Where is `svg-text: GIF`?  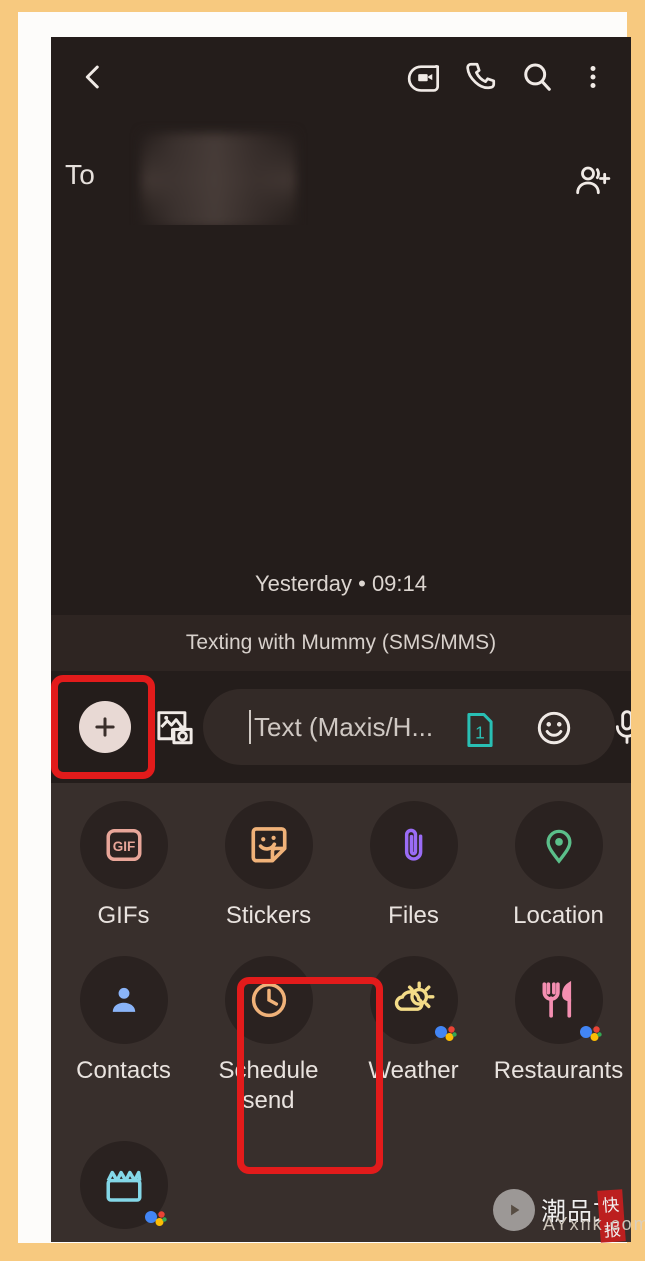
svg-text: GIF is located at coordinates (123, 846).